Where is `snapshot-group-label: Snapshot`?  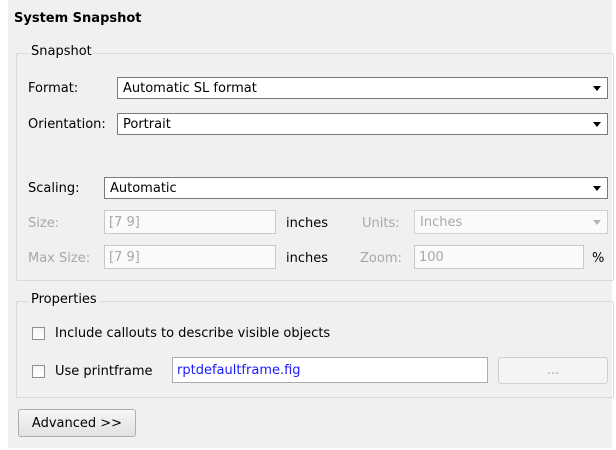 snapshot-group-label: Snapshot is located at coordinates (61, 51).